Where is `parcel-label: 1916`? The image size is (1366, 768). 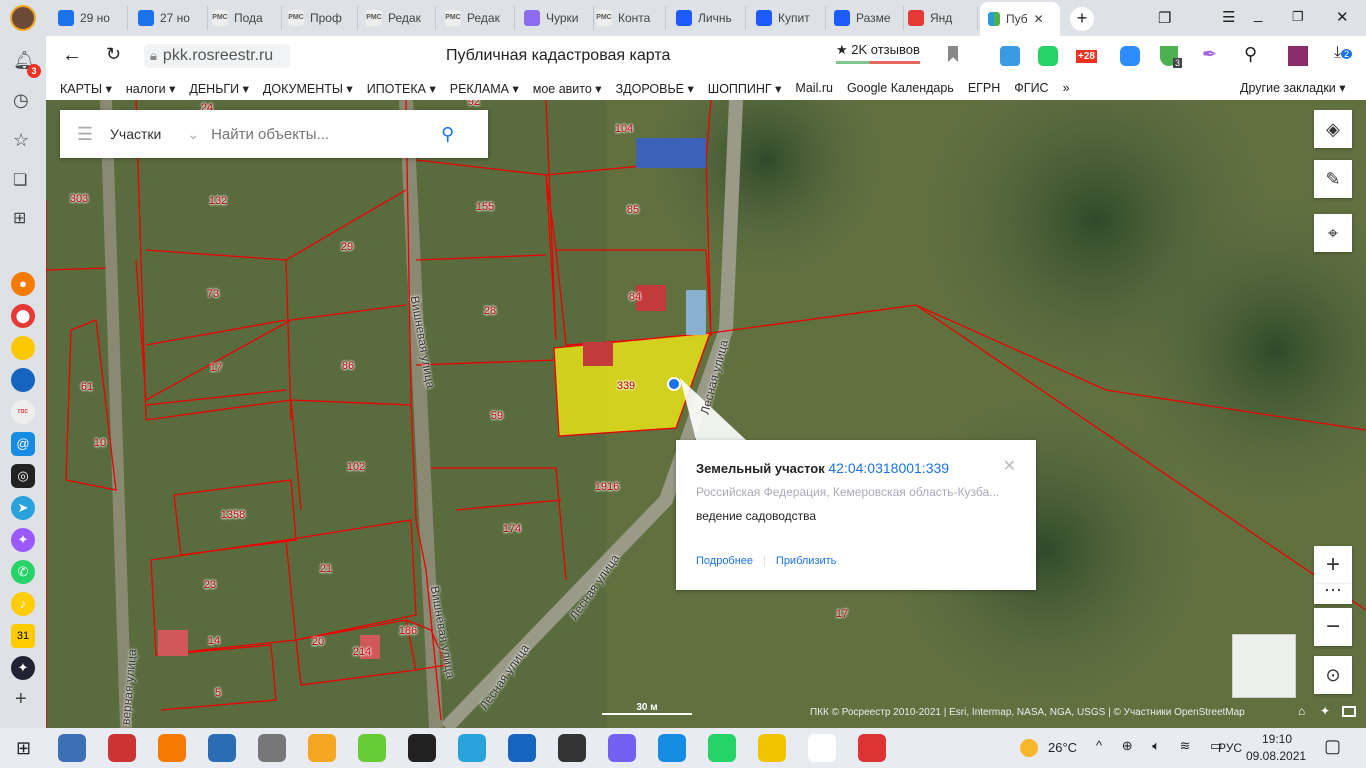
parcel-label: 1916 is located at coordinates (607, 487).